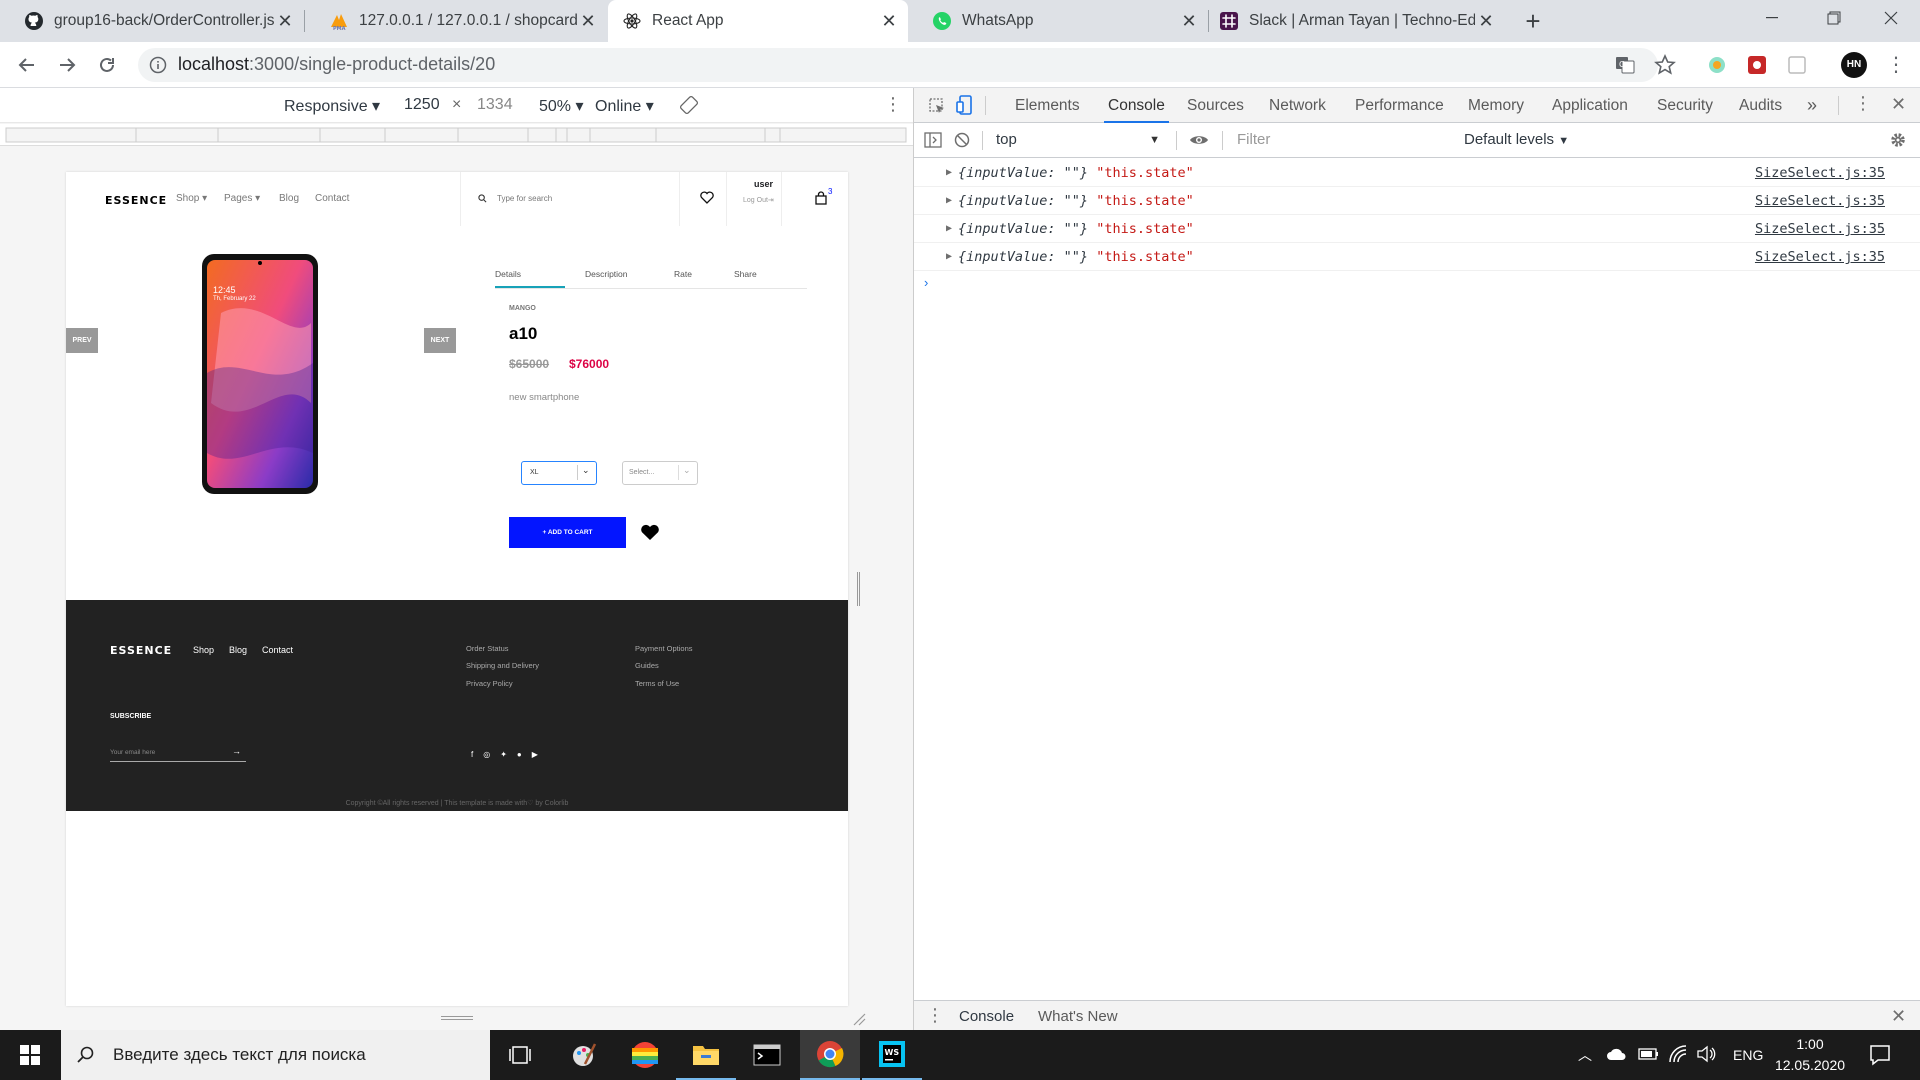 The image size is (1920, 1080). What do you see at coordinates (1707, 1054) in the screenshot?
I see `volume-icon` at bounding box center [1707, 1054].